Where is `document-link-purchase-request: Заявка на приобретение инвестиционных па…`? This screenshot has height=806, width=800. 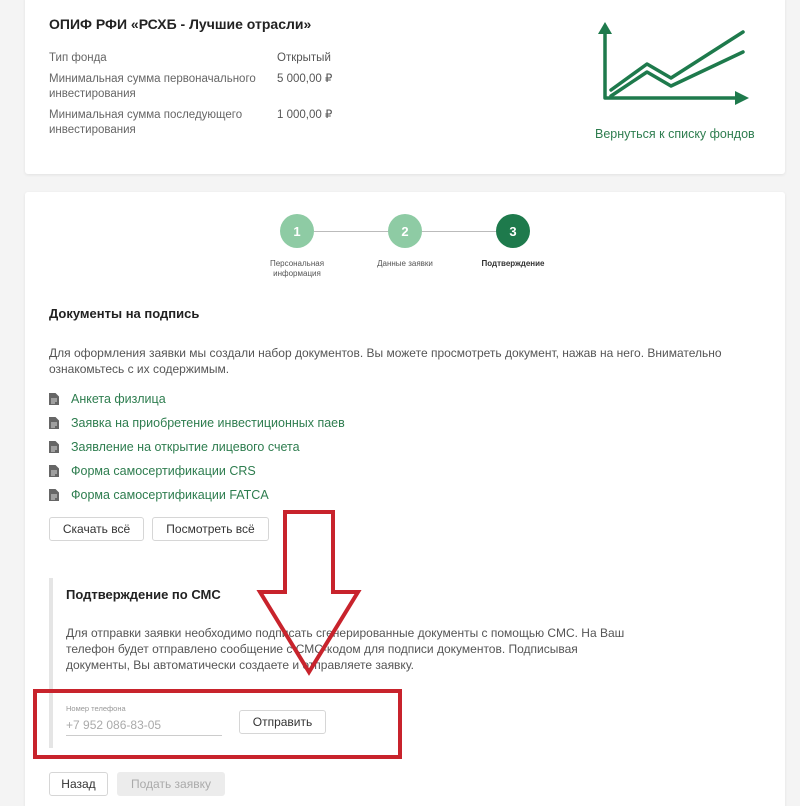 document-link-purchase-request: Заявка на приобретение инвестиционных па… is located at coordinates (197, 423).